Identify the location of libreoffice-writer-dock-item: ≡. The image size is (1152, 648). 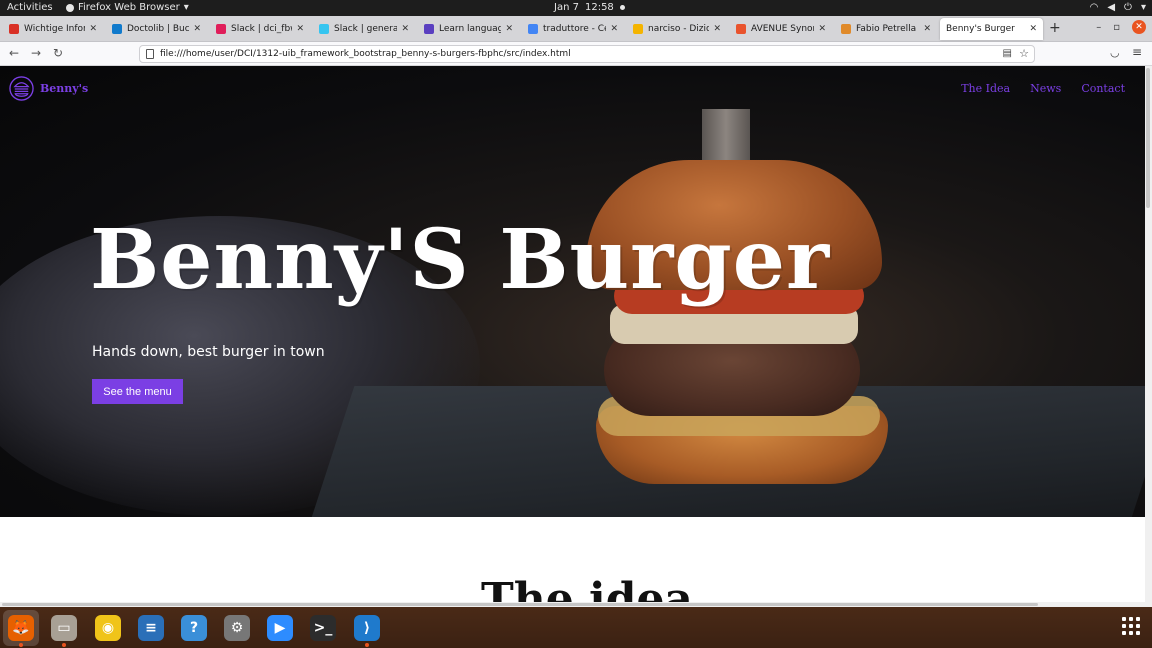
(151, 628).